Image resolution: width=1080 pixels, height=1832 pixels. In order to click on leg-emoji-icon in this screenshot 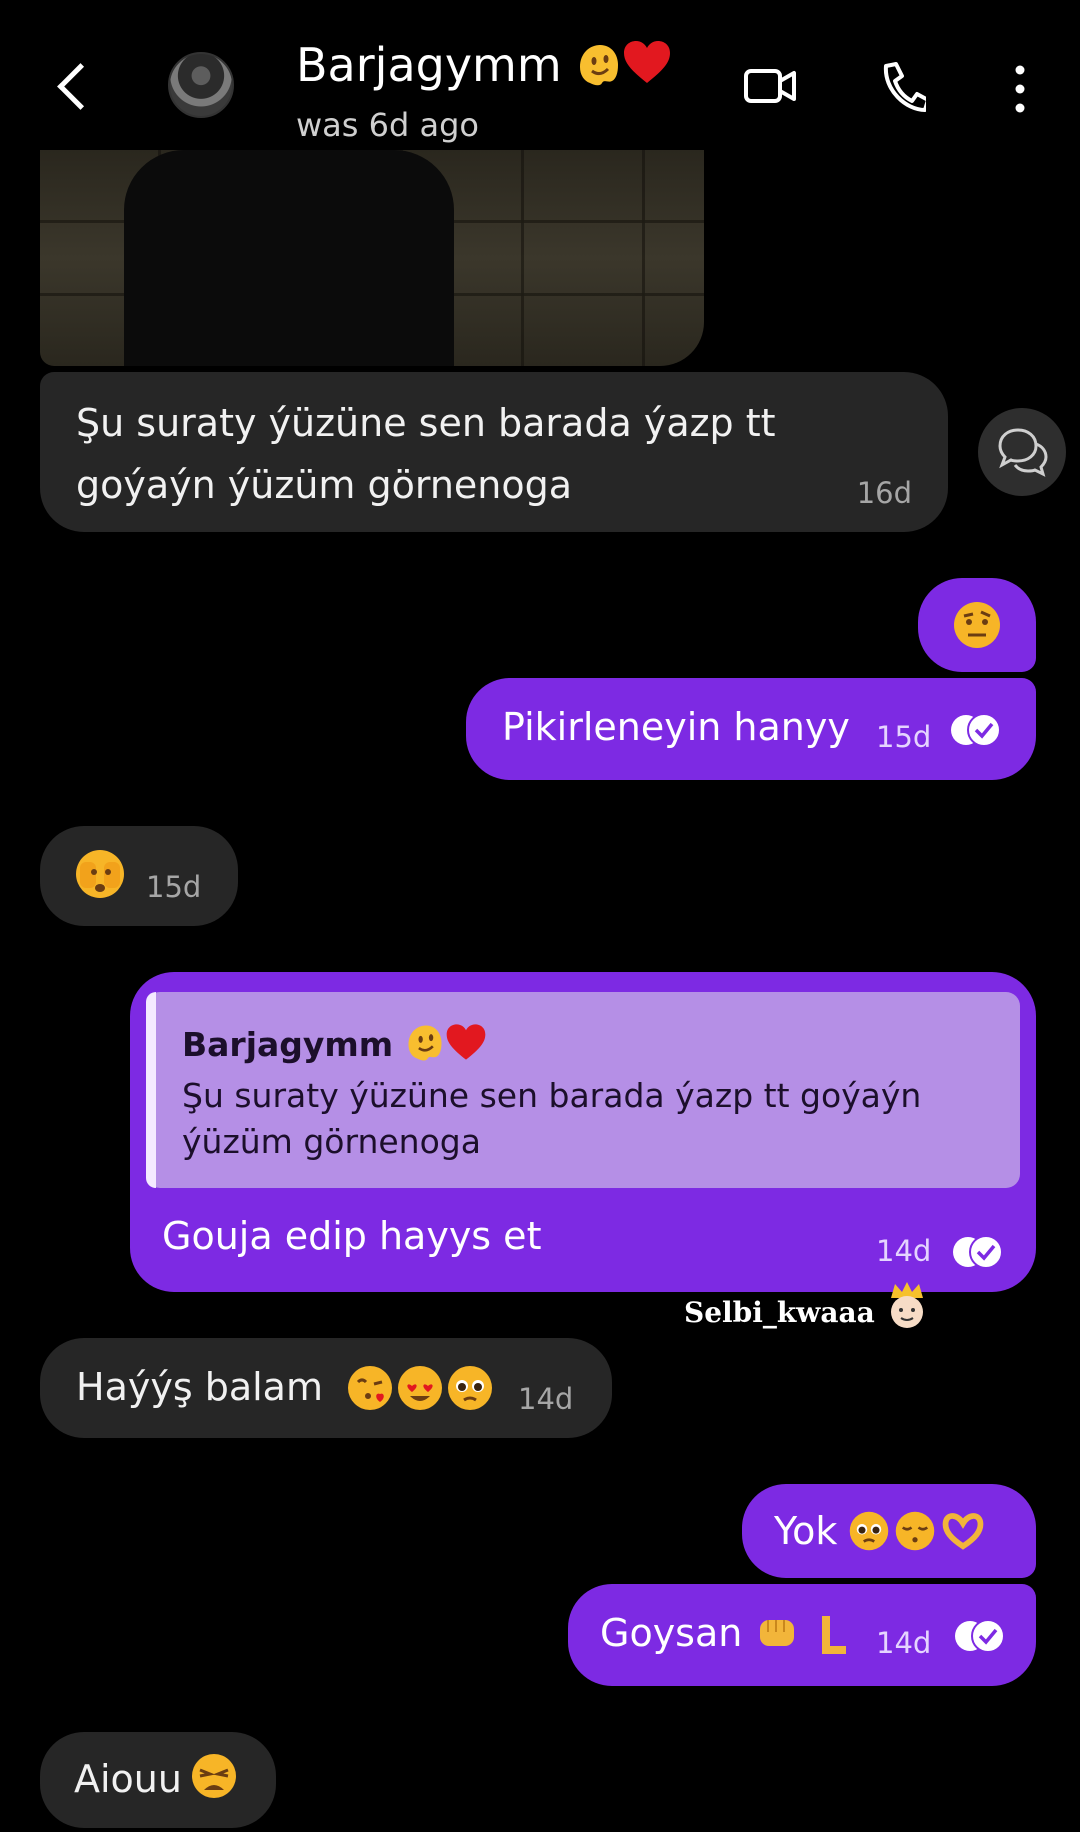, I will do `click(834, 1635)`.